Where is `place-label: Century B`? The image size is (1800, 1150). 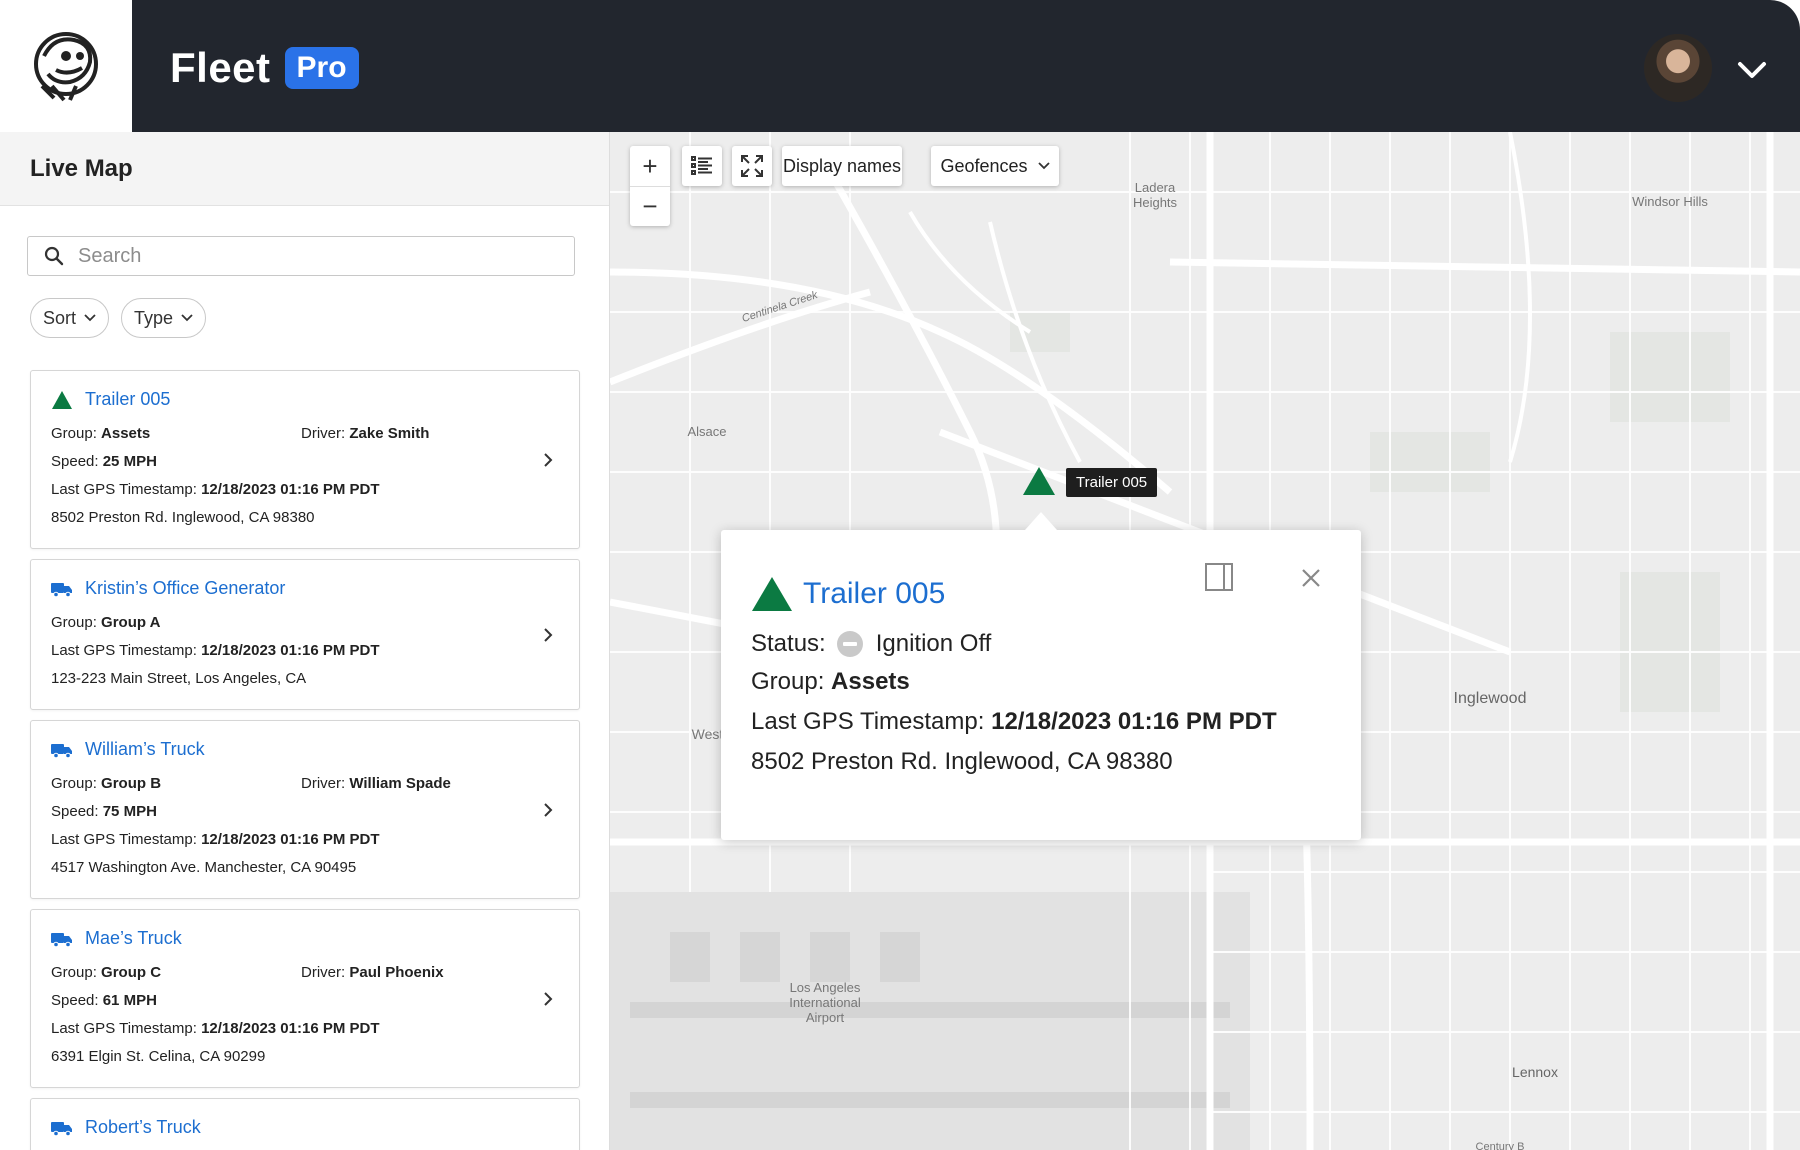 place-label: Century B is located at coordinates (1500, 1145).